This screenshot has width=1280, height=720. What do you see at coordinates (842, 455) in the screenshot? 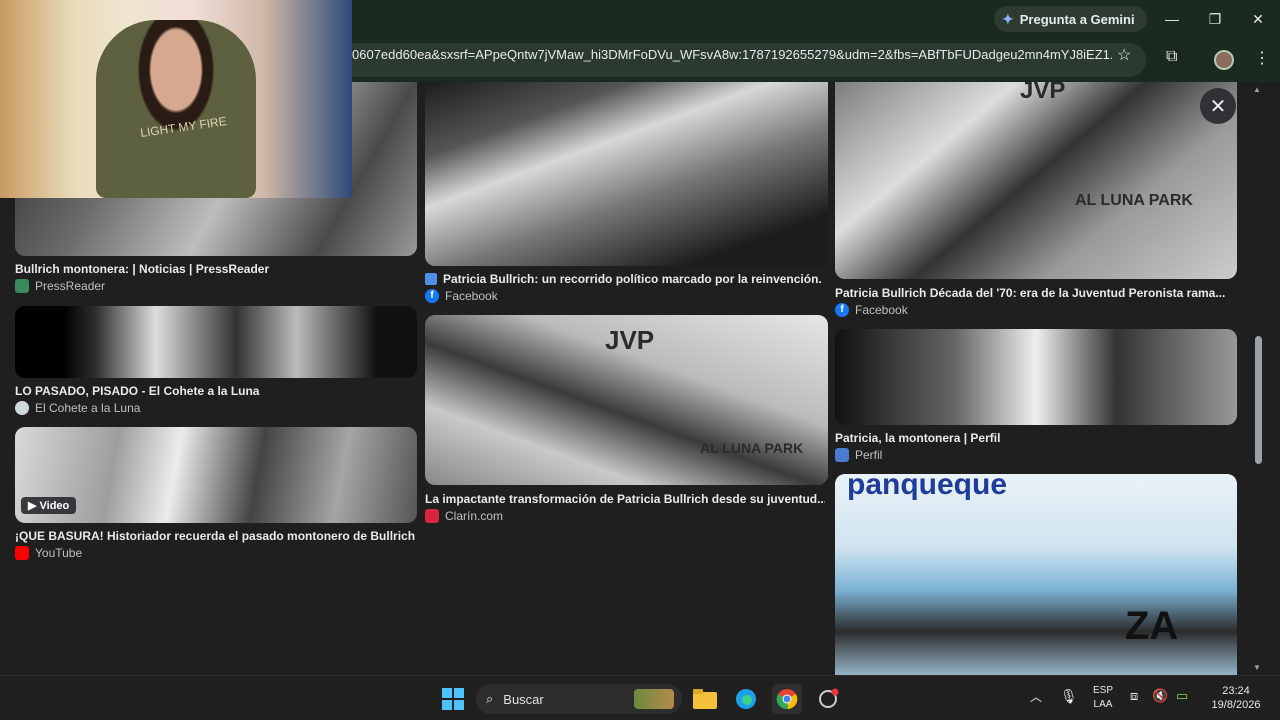
I see `perfil-icon` at bounding box center [842, 455].